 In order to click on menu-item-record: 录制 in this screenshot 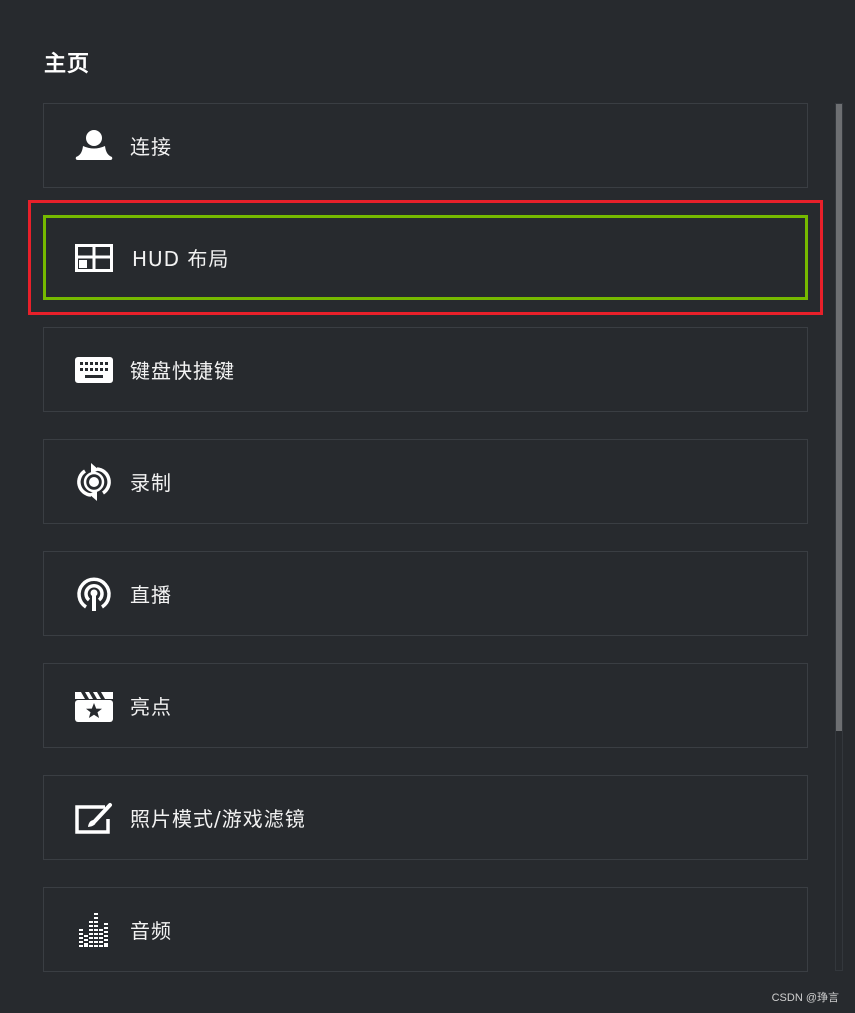, I will do `click(425, 481)`.